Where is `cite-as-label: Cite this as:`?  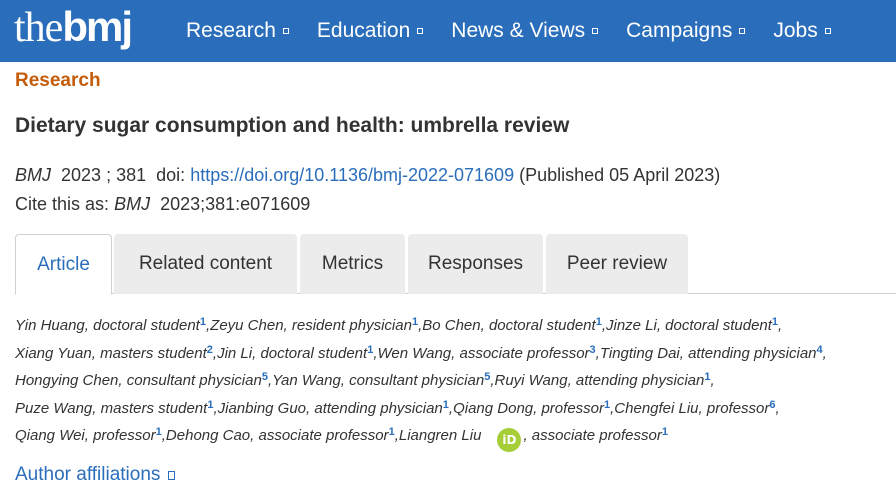 cite-as-label: Cite this as: is located at coordinates (62, 204).